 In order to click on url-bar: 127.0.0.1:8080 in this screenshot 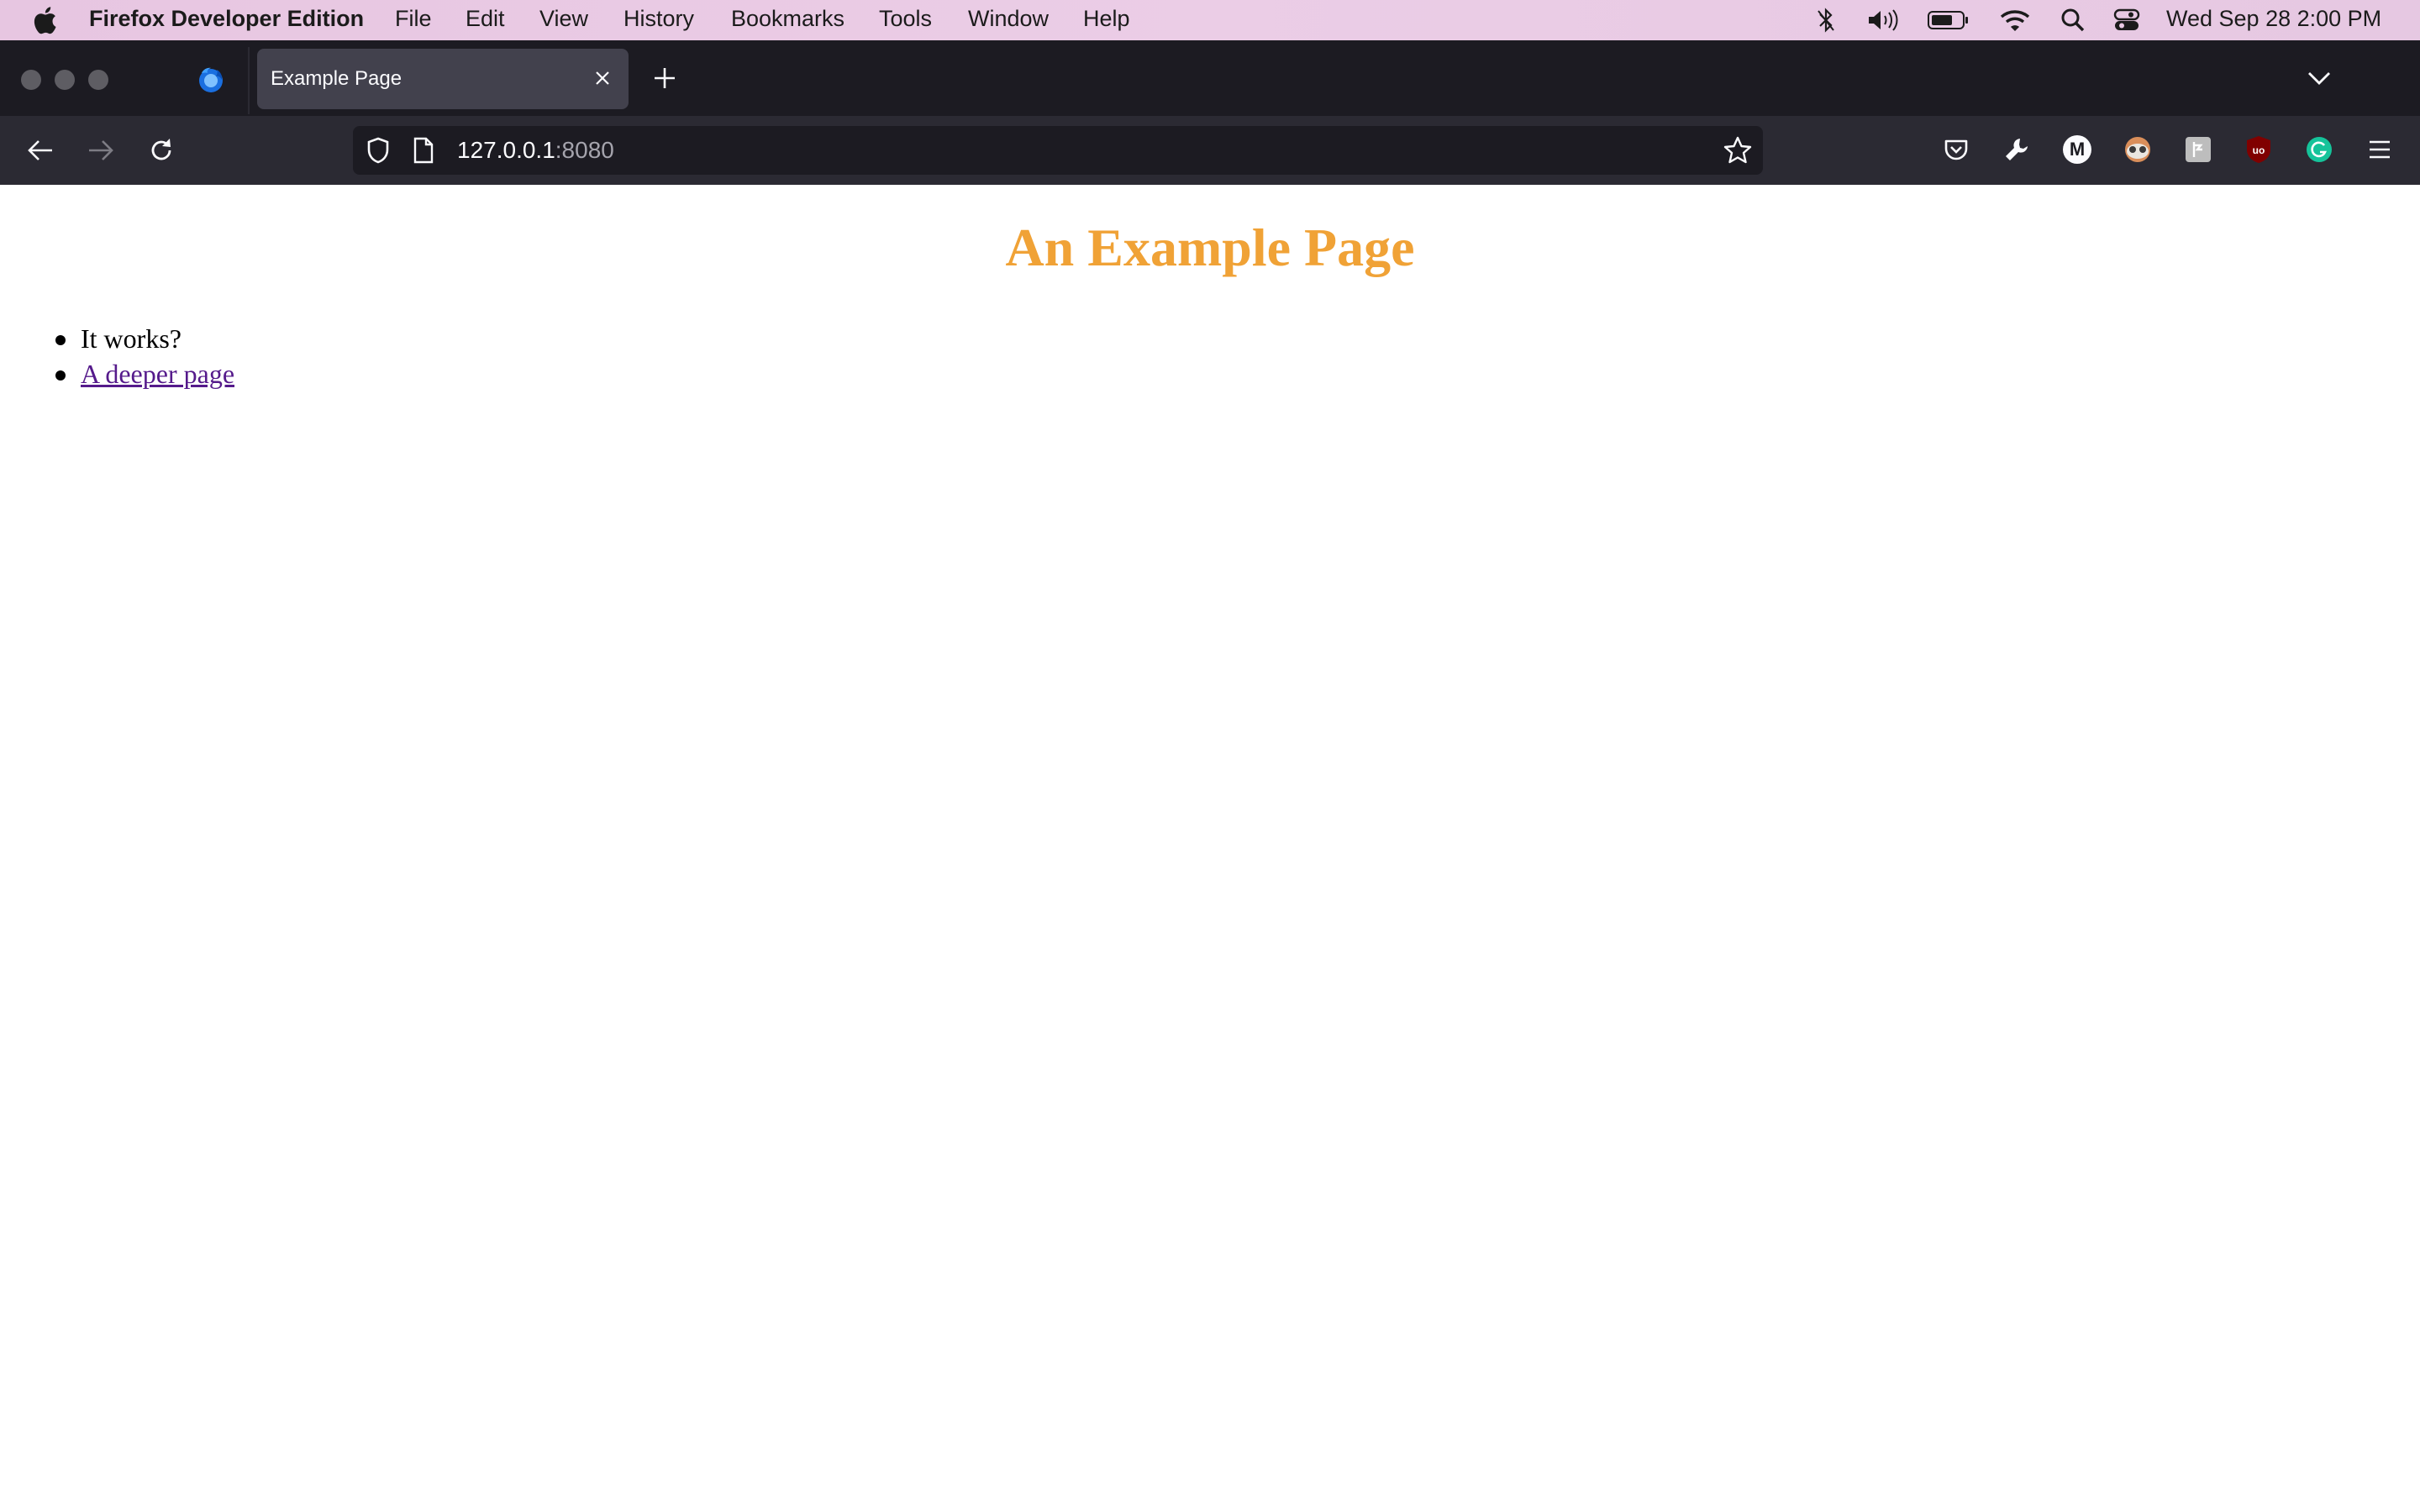, I will do `click(1058, 150)`.